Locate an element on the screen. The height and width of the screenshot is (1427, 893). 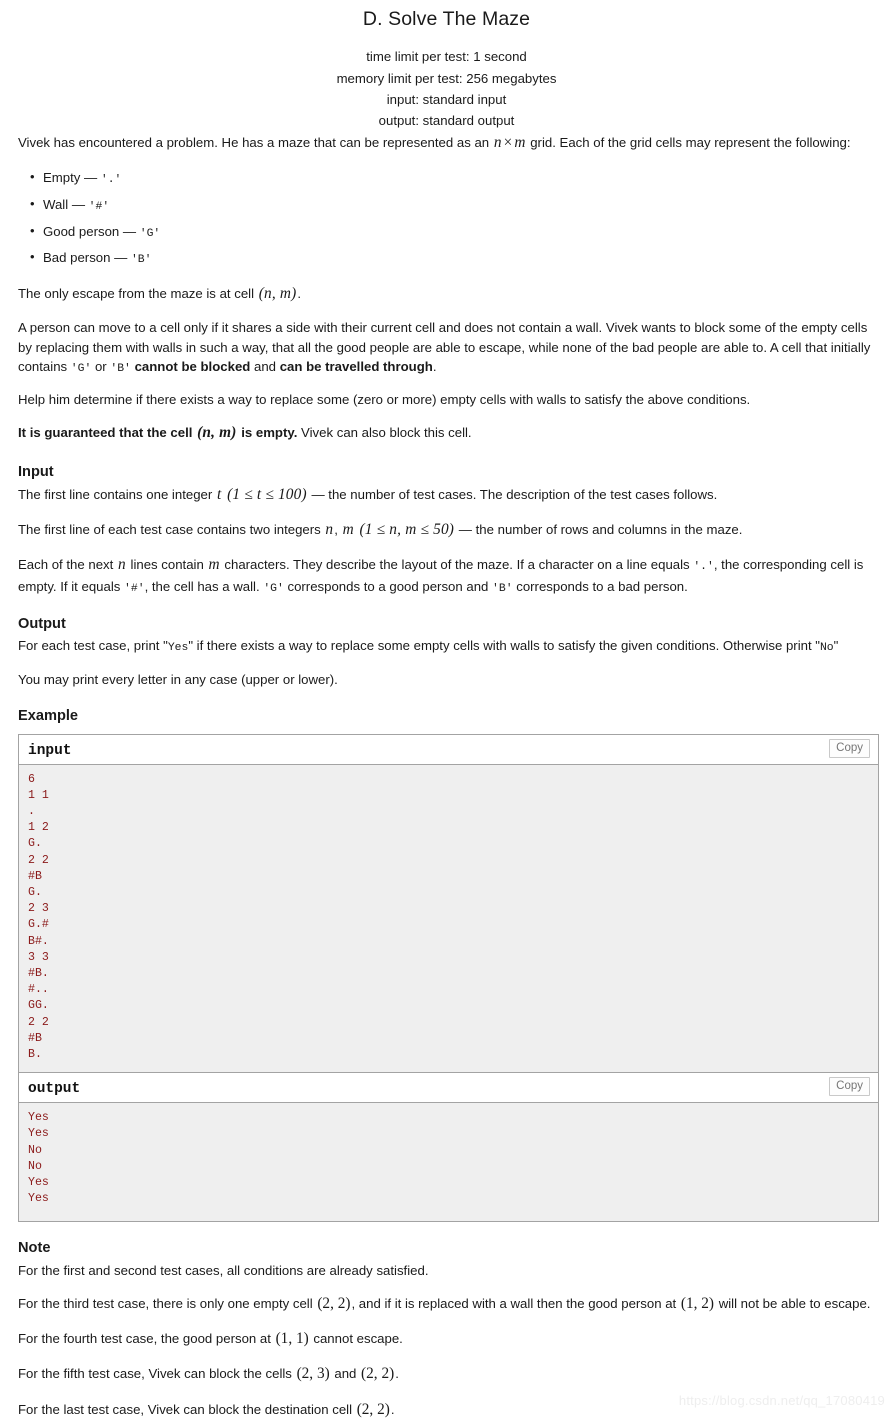
math-cell-nm-guarantee: (n, m) is located at coordinates (217, 433).